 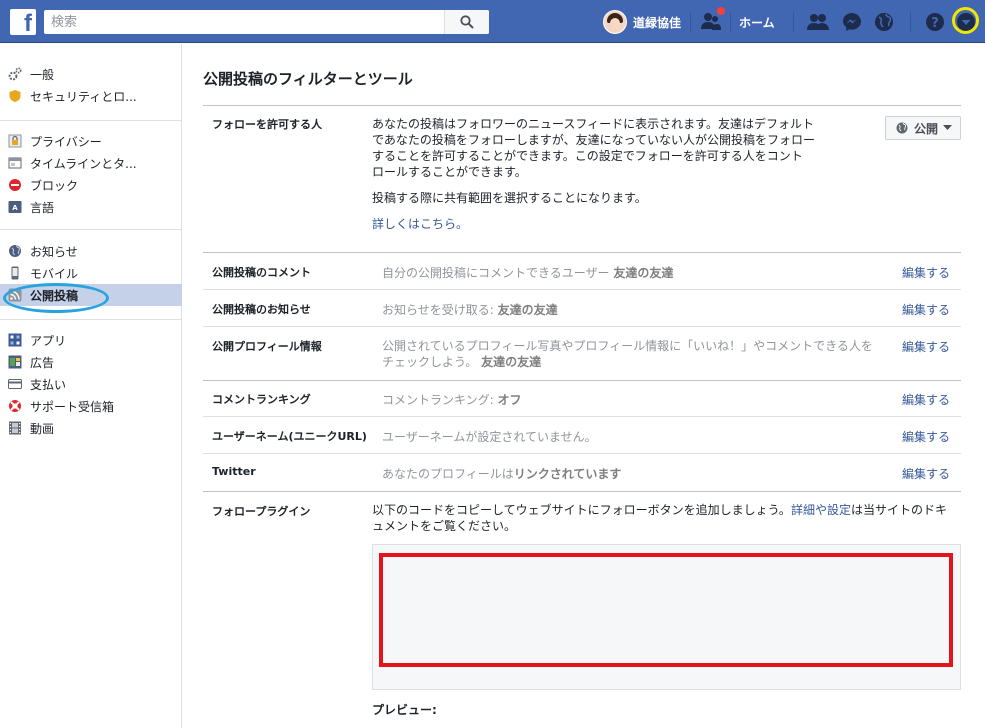 What do you see at coordinates (448, 474) in the screenshot?
I see `setting-desc: あなたのプロフィールは` at bounding box center [448, 474].